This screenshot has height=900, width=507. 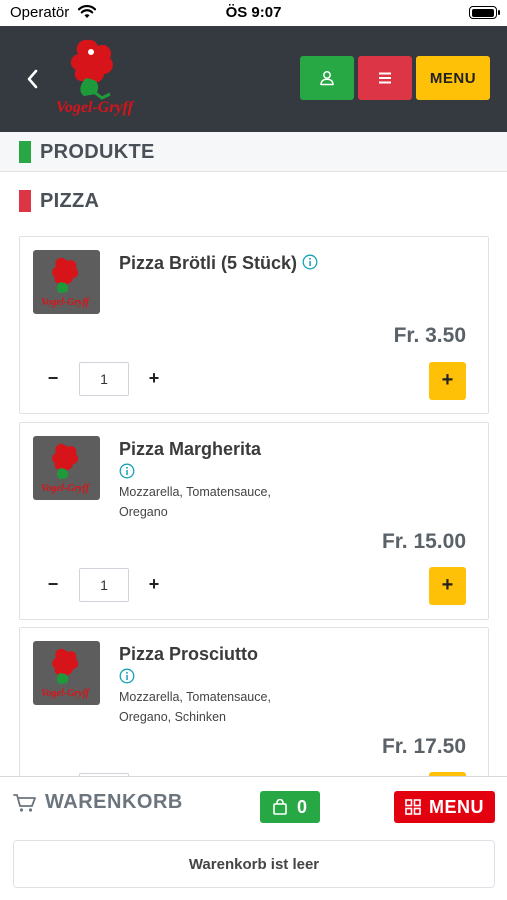 I want to click on status-bar: Operatör ÖS 9:07, so click(x=253, y=13).